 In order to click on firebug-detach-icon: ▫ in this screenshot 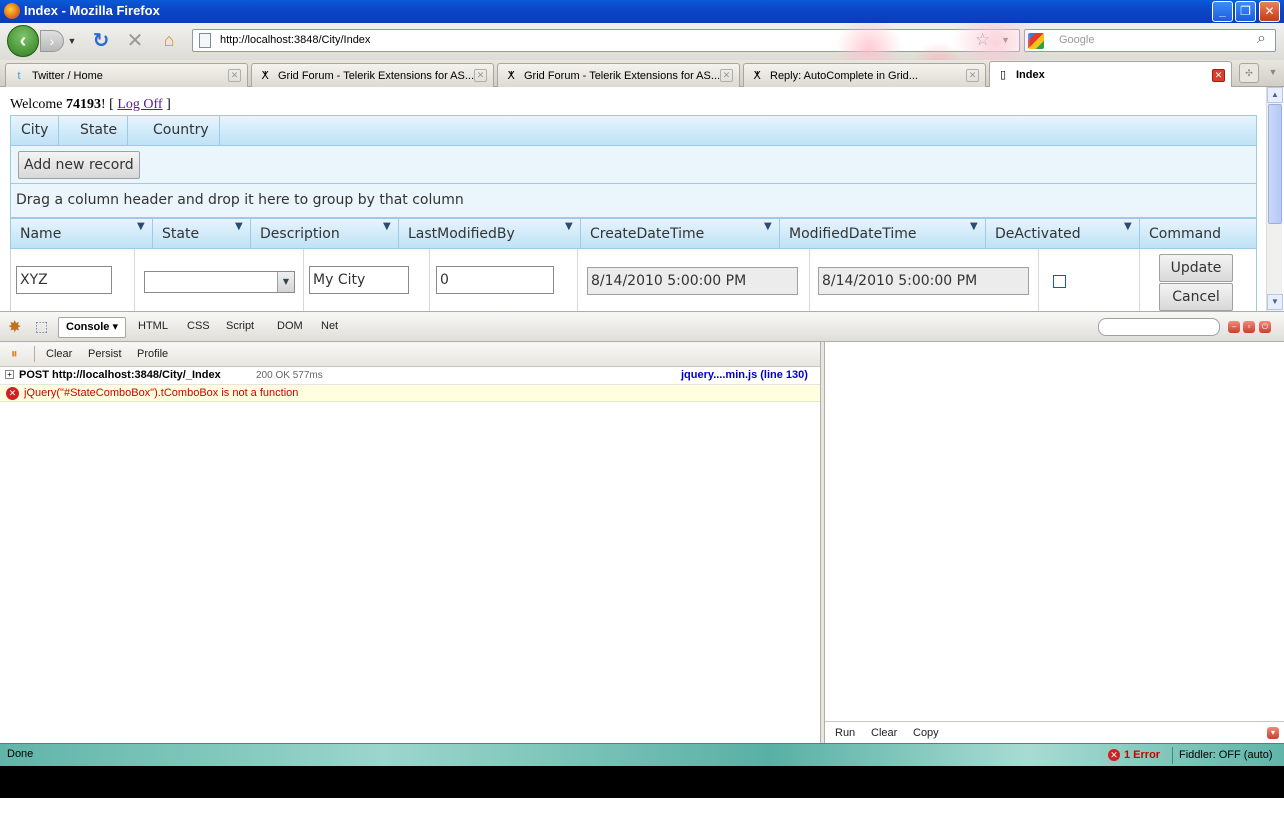, I will do `click(1249, 327)`.